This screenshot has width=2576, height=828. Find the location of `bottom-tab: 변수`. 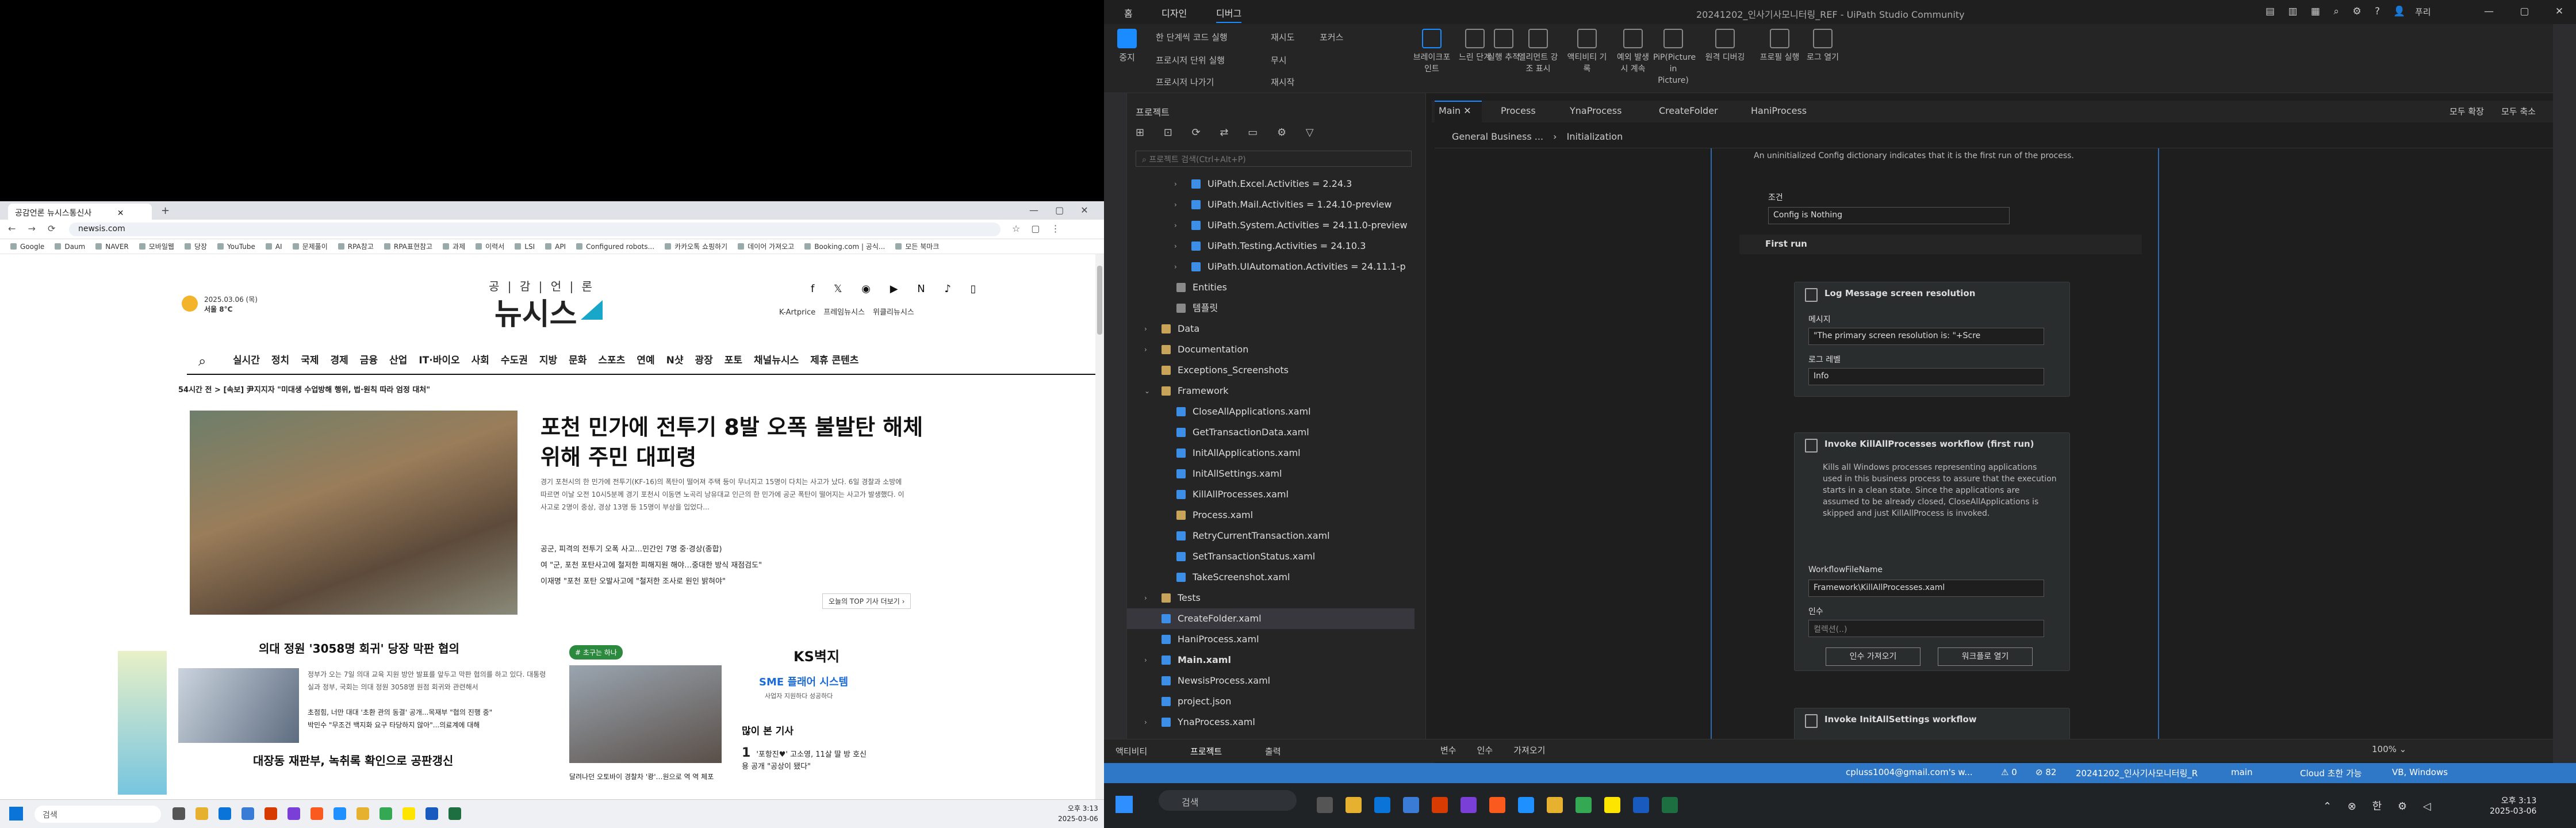

bottom-tab: 변수 is located at coordinates (1448, 750).